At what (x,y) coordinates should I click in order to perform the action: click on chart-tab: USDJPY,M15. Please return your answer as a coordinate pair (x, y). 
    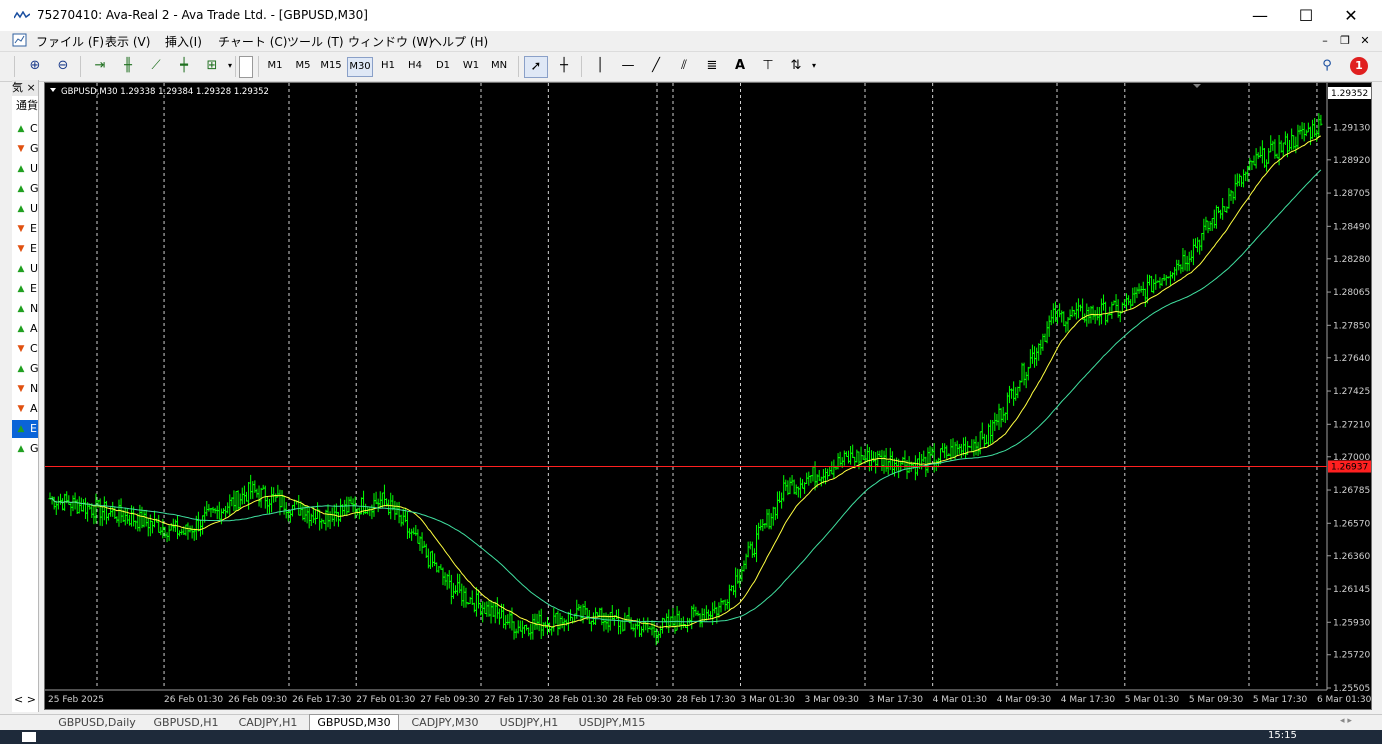
    Looking at the image, I should click on (612, 723).